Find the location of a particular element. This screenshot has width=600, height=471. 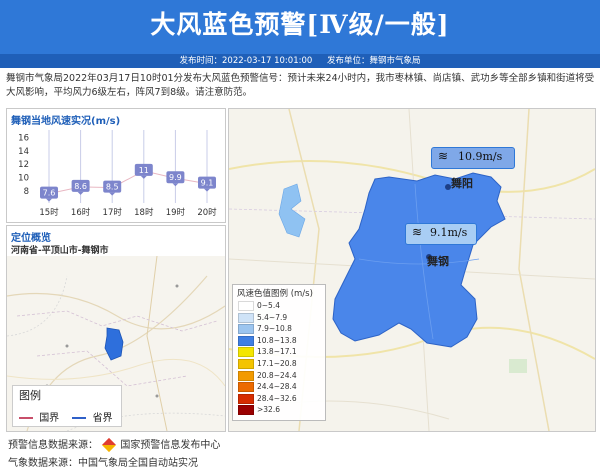

wind-legend-row: 20.8~24.4 is located at coordinates (267, 375).